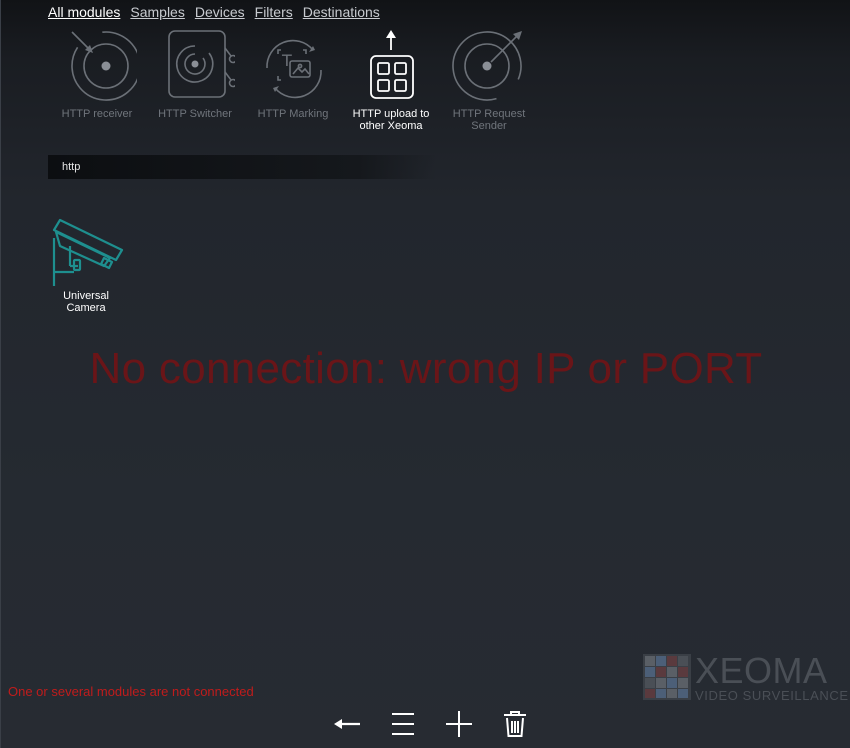 This screenshot has height=748, width=850. Describe the element at coordinates (157, 12) in the screenshot. I see `tab-samples: Samples` at that location.